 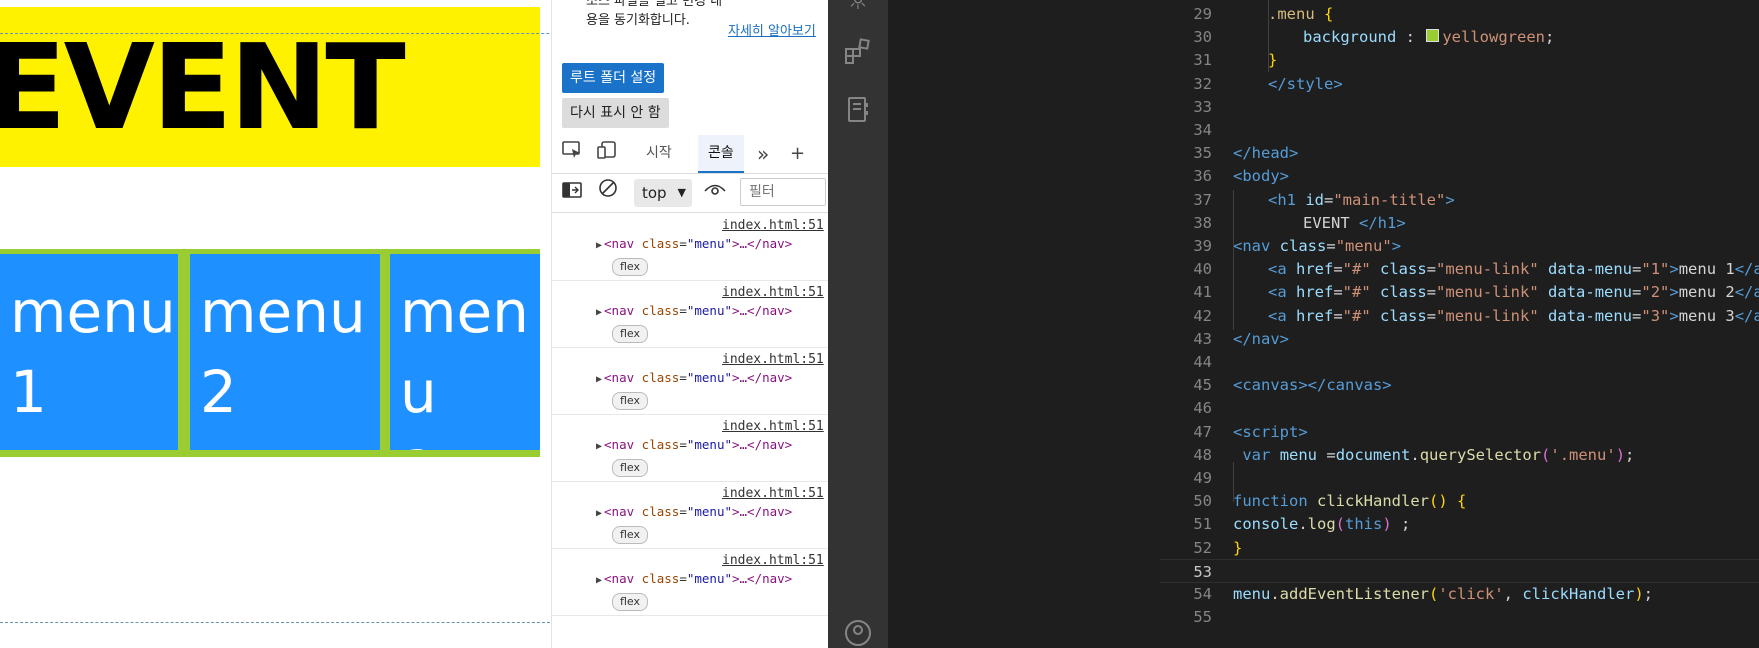 What do you see at coordinates (858, 113) in the screenshot?
I see `notebook-icon` at bounding box center [858, 113].